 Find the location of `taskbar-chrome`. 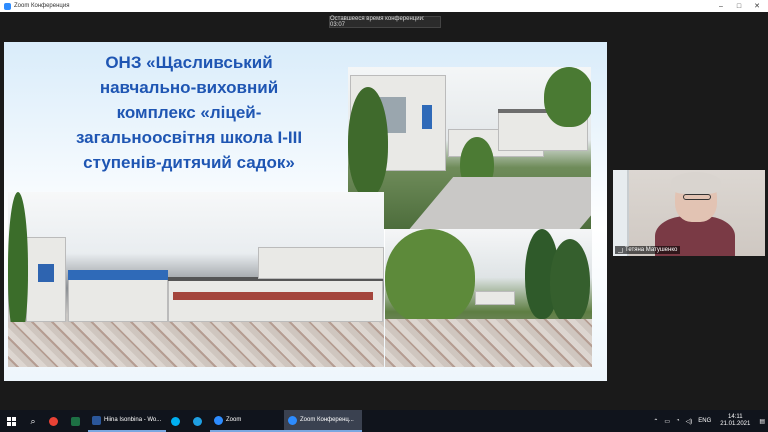

taskbar-chrome is located at coordinates (55, 421).